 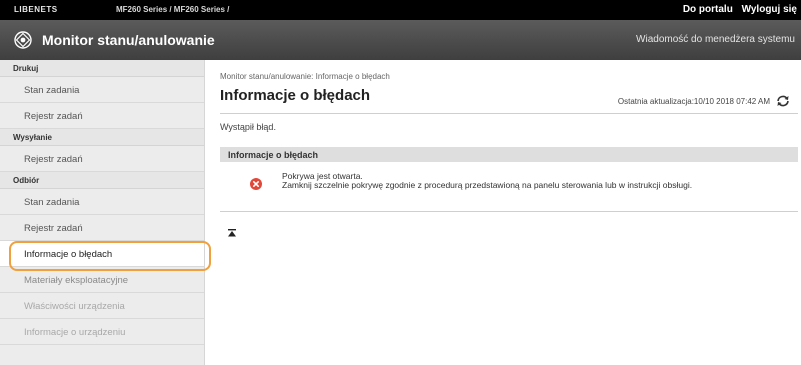 I want to click on sidebar-item-send-job-log: Rejestr zadań, so click(x=102, y=159).